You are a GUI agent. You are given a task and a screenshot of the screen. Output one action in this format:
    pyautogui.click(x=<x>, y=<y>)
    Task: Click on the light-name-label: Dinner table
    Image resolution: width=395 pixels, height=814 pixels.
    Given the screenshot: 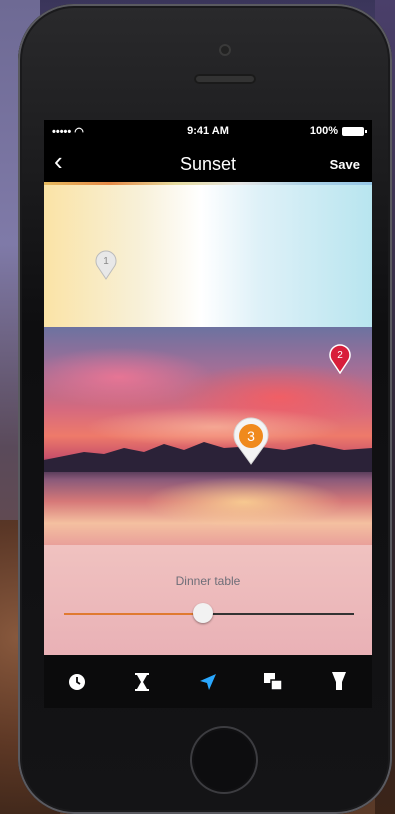 What is the action you would take?
    pyautogui.click(x=208, y=581)
    